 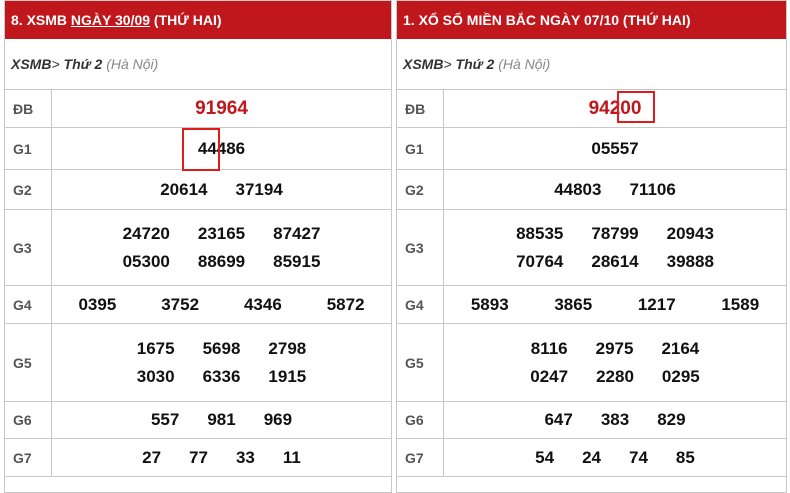 I want to click on prize-values: 20614 37194, so click(x=221, y=189).